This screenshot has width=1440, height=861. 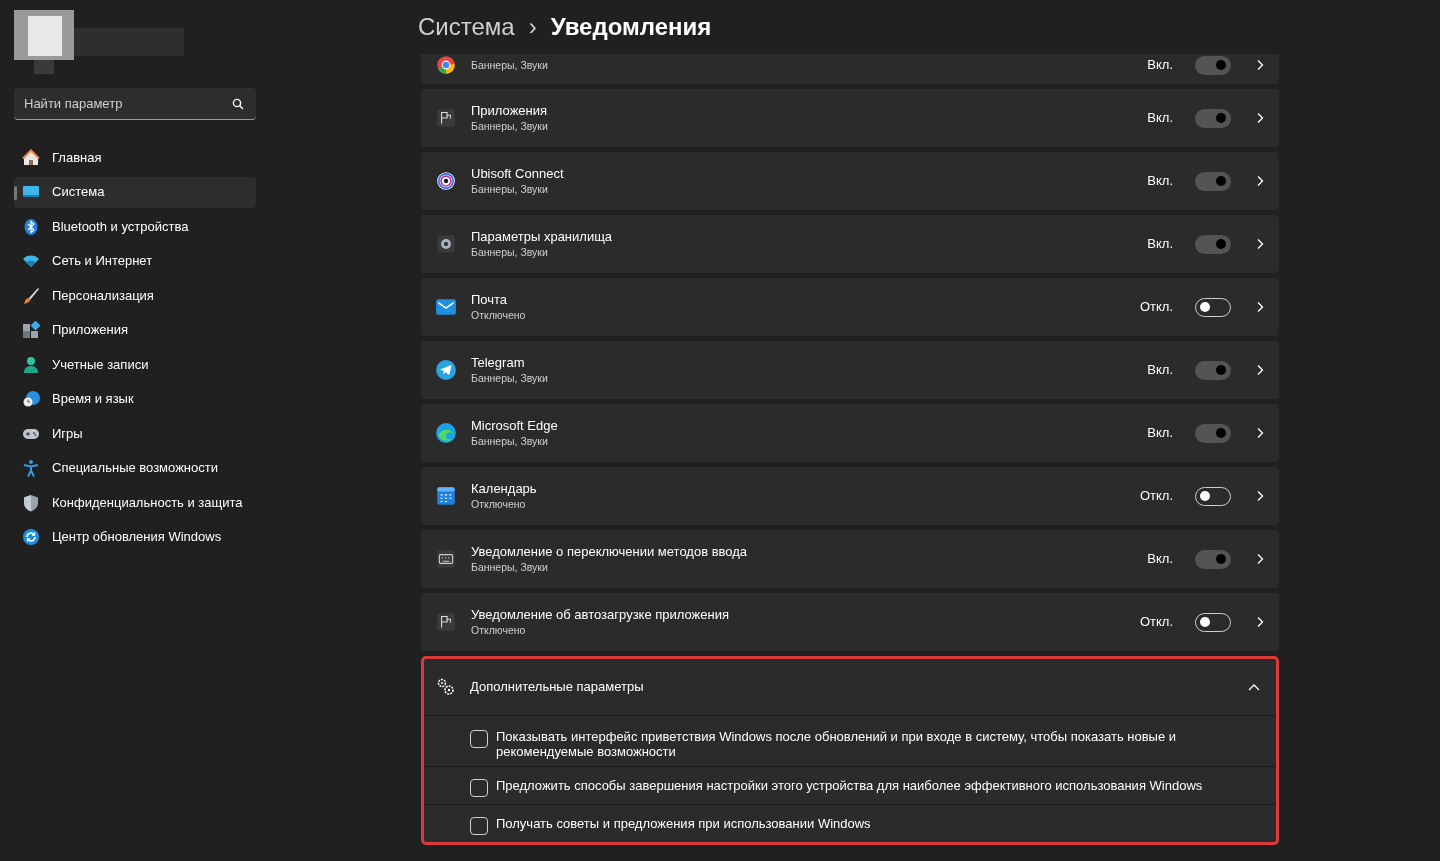 I want to click on app-name: Уведомление об автозагрузке приложения, so click(x=601, y=615).